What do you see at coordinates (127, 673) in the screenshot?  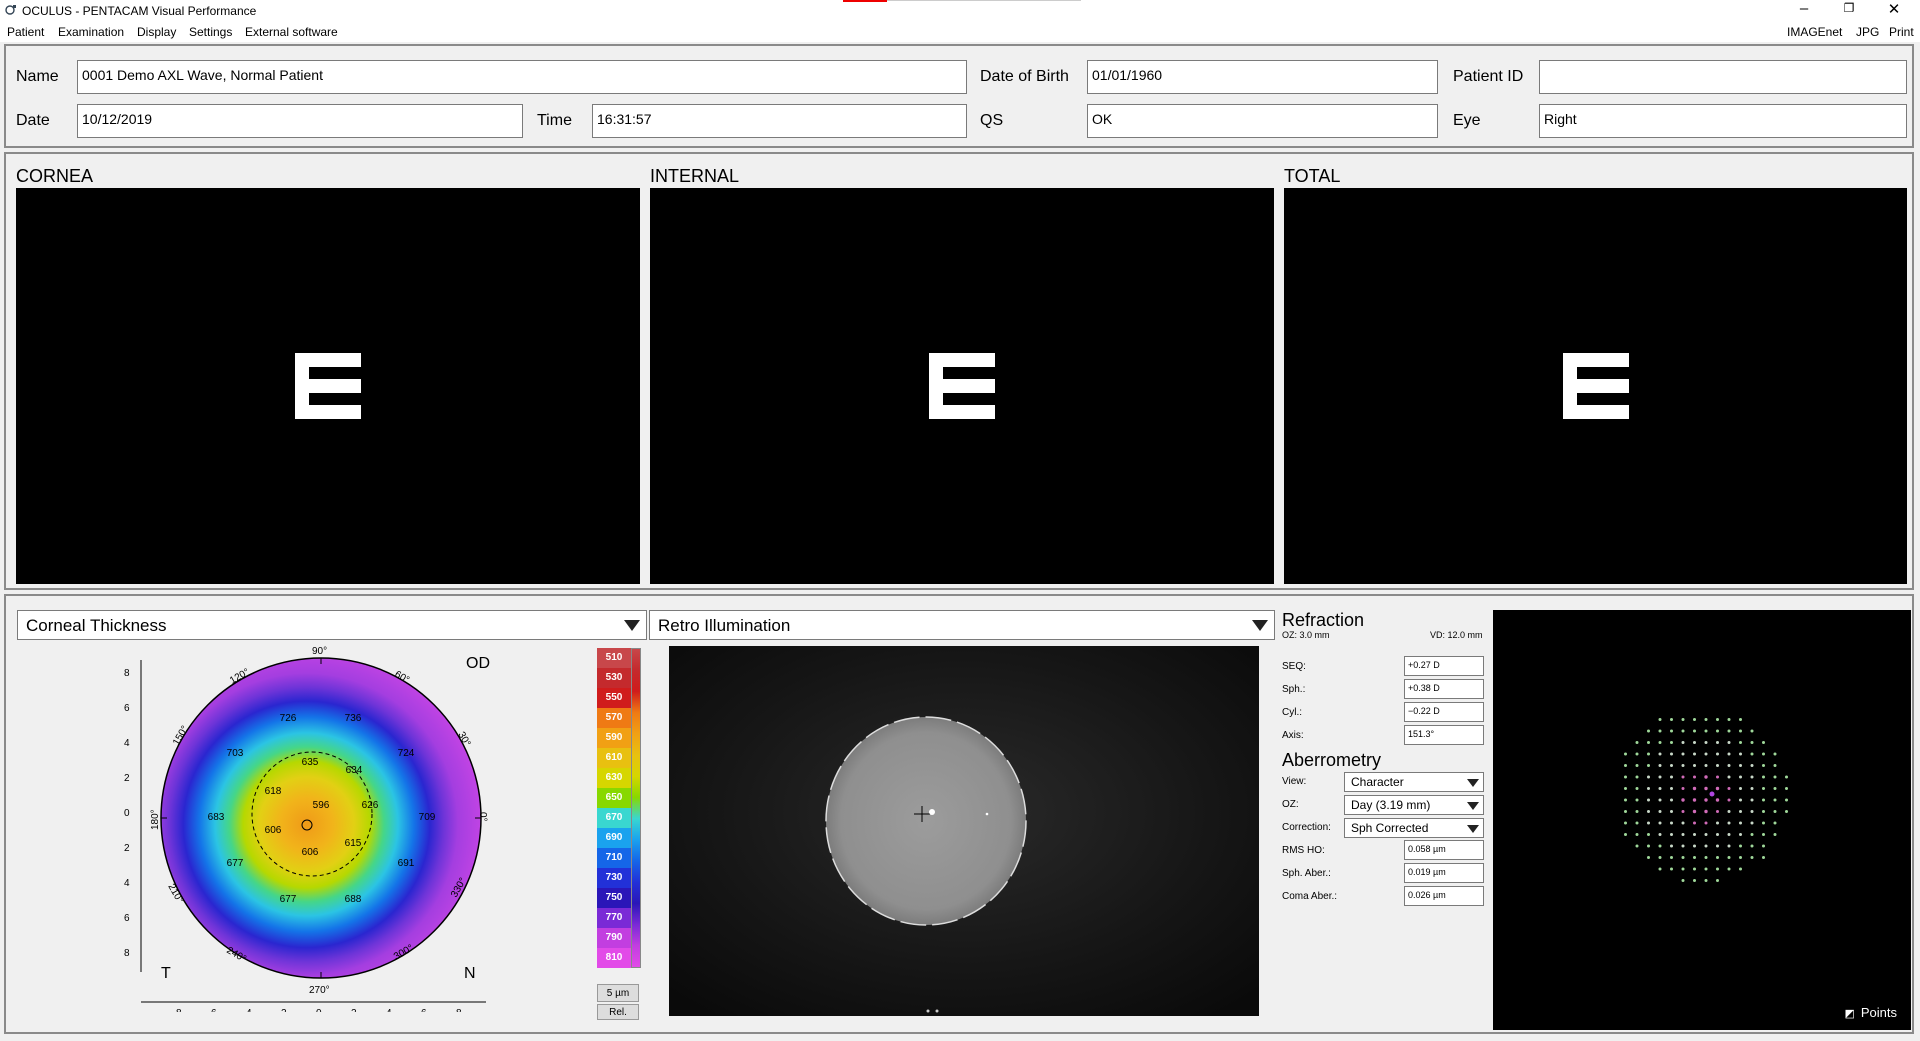 I see `y-tick: 8` at bounding box center [127, 673].